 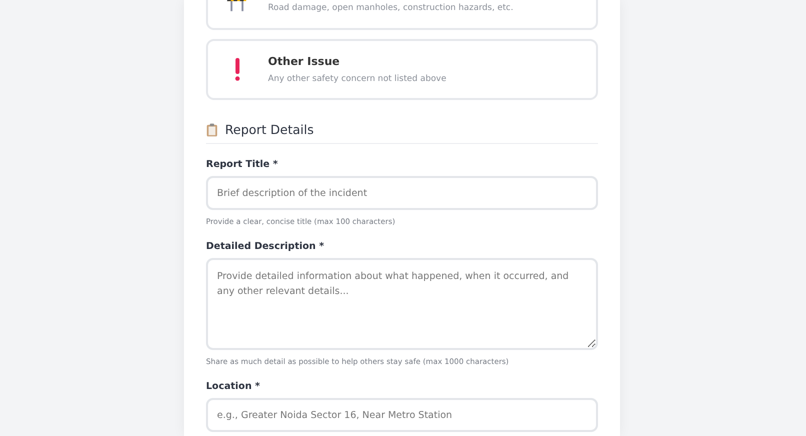 I want to click on field-label: Report Title *, so click(x=242, y=164).